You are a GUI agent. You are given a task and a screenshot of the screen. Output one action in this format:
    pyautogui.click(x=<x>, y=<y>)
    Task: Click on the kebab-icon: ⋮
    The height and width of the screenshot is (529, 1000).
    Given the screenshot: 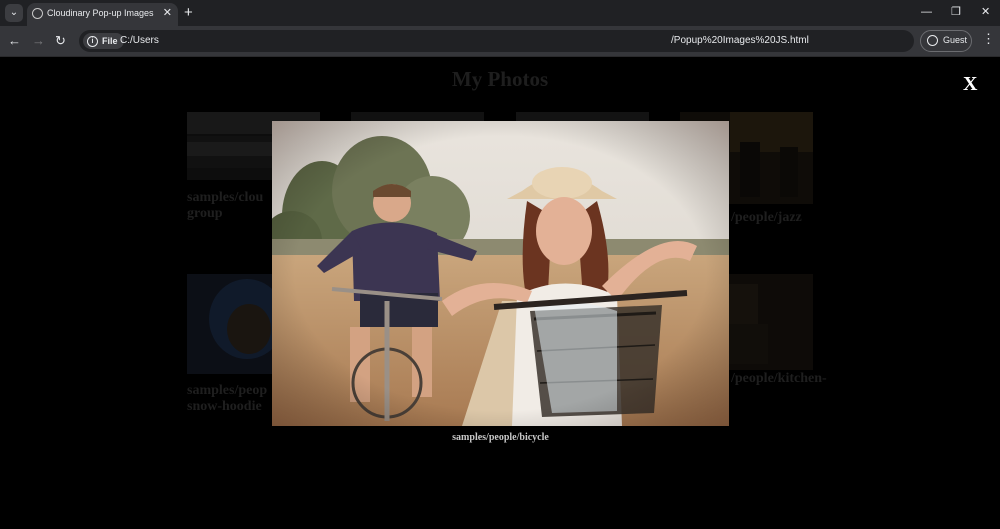 What is the action you would take?
    pyautogui.click(x=988, y=38)
    